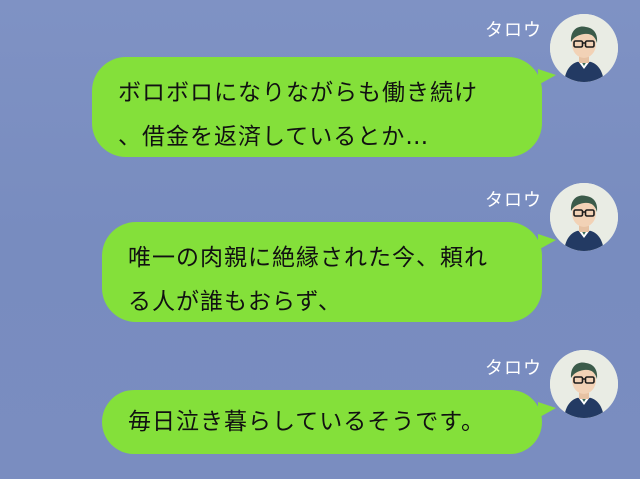 This screenshot has height=479, width=640. I want to click on message-line: ボロボロになりながらも働き続け, so click(298, 93).